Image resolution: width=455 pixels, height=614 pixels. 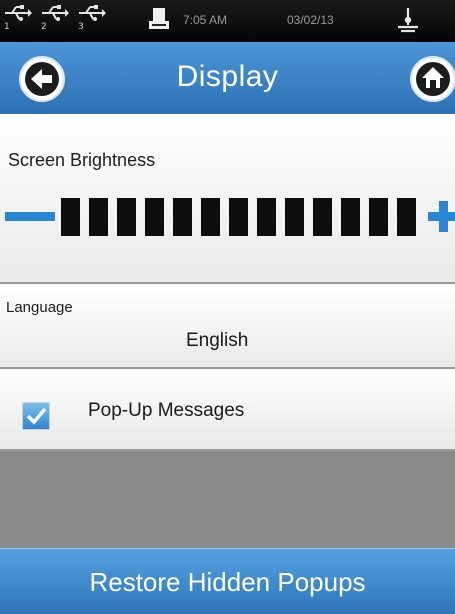 I want to click on restore-hidden-popups-button: Restore Hidden Popups, so click(x=227, y=581).